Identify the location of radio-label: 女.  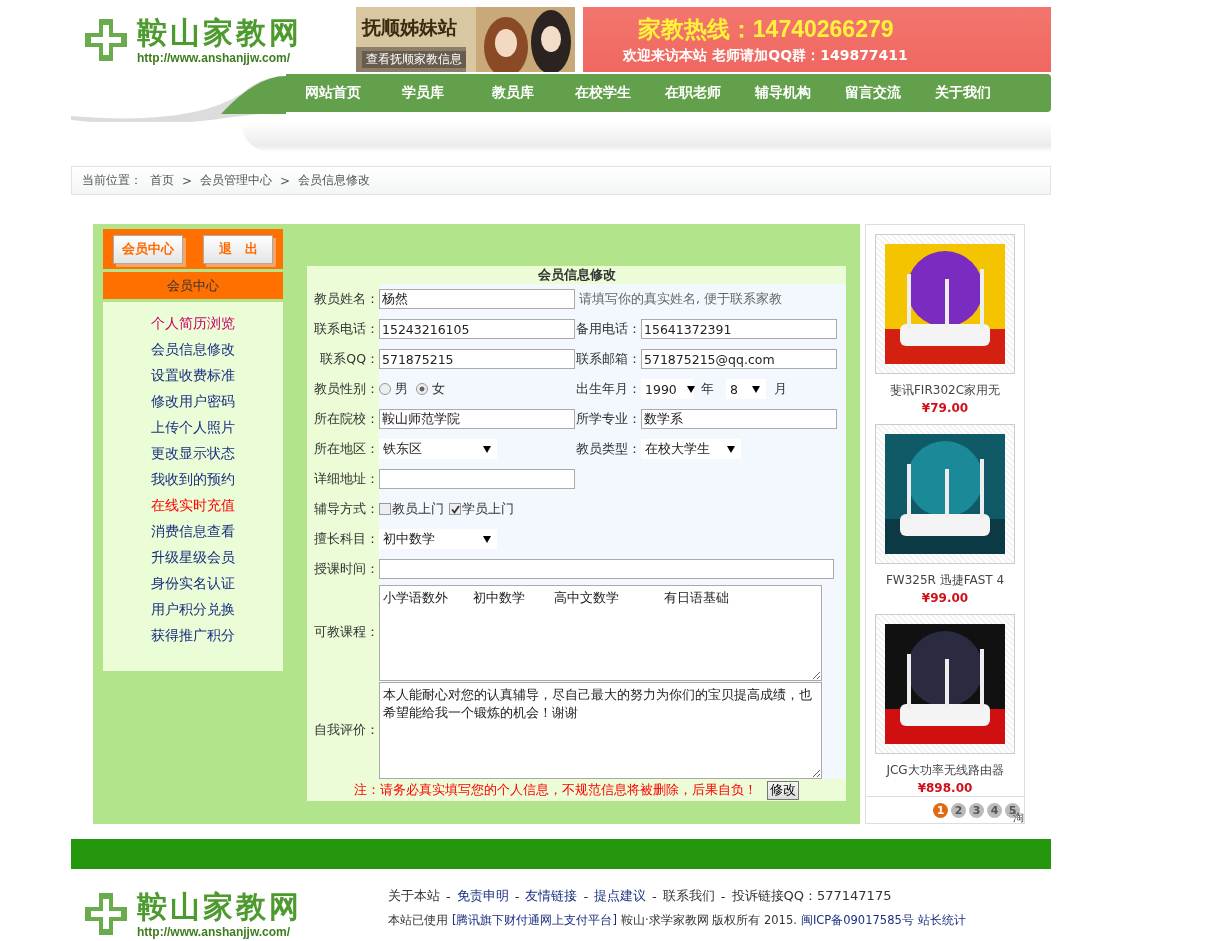
(438, 389).